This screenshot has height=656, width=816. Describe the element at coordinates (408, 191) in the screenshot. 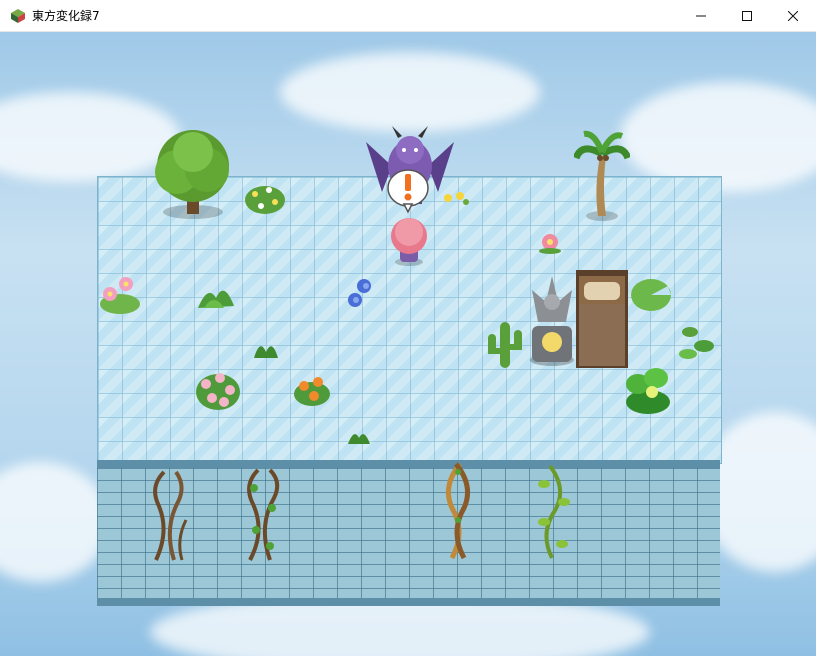

I see `exclamation-balloon` at that location.